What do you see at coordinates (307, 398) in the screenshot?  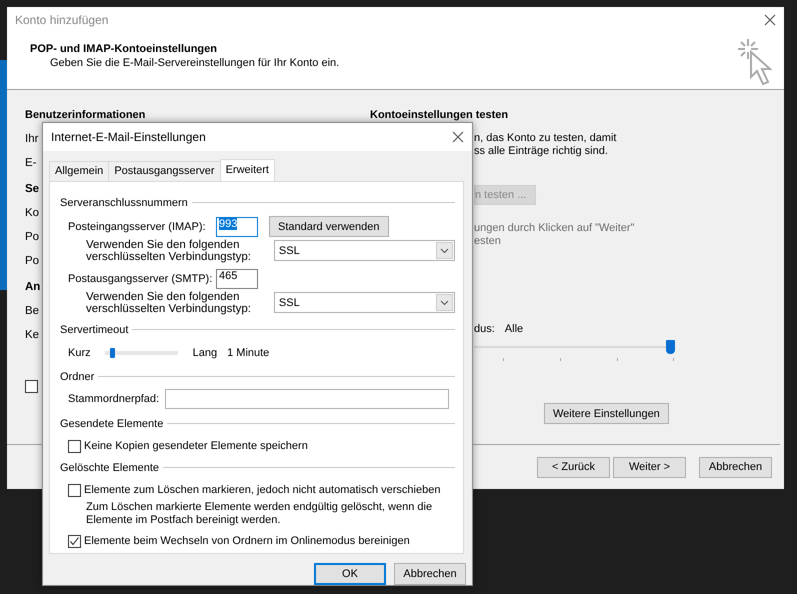 I see `input-field` at bounding box center [307, 398].